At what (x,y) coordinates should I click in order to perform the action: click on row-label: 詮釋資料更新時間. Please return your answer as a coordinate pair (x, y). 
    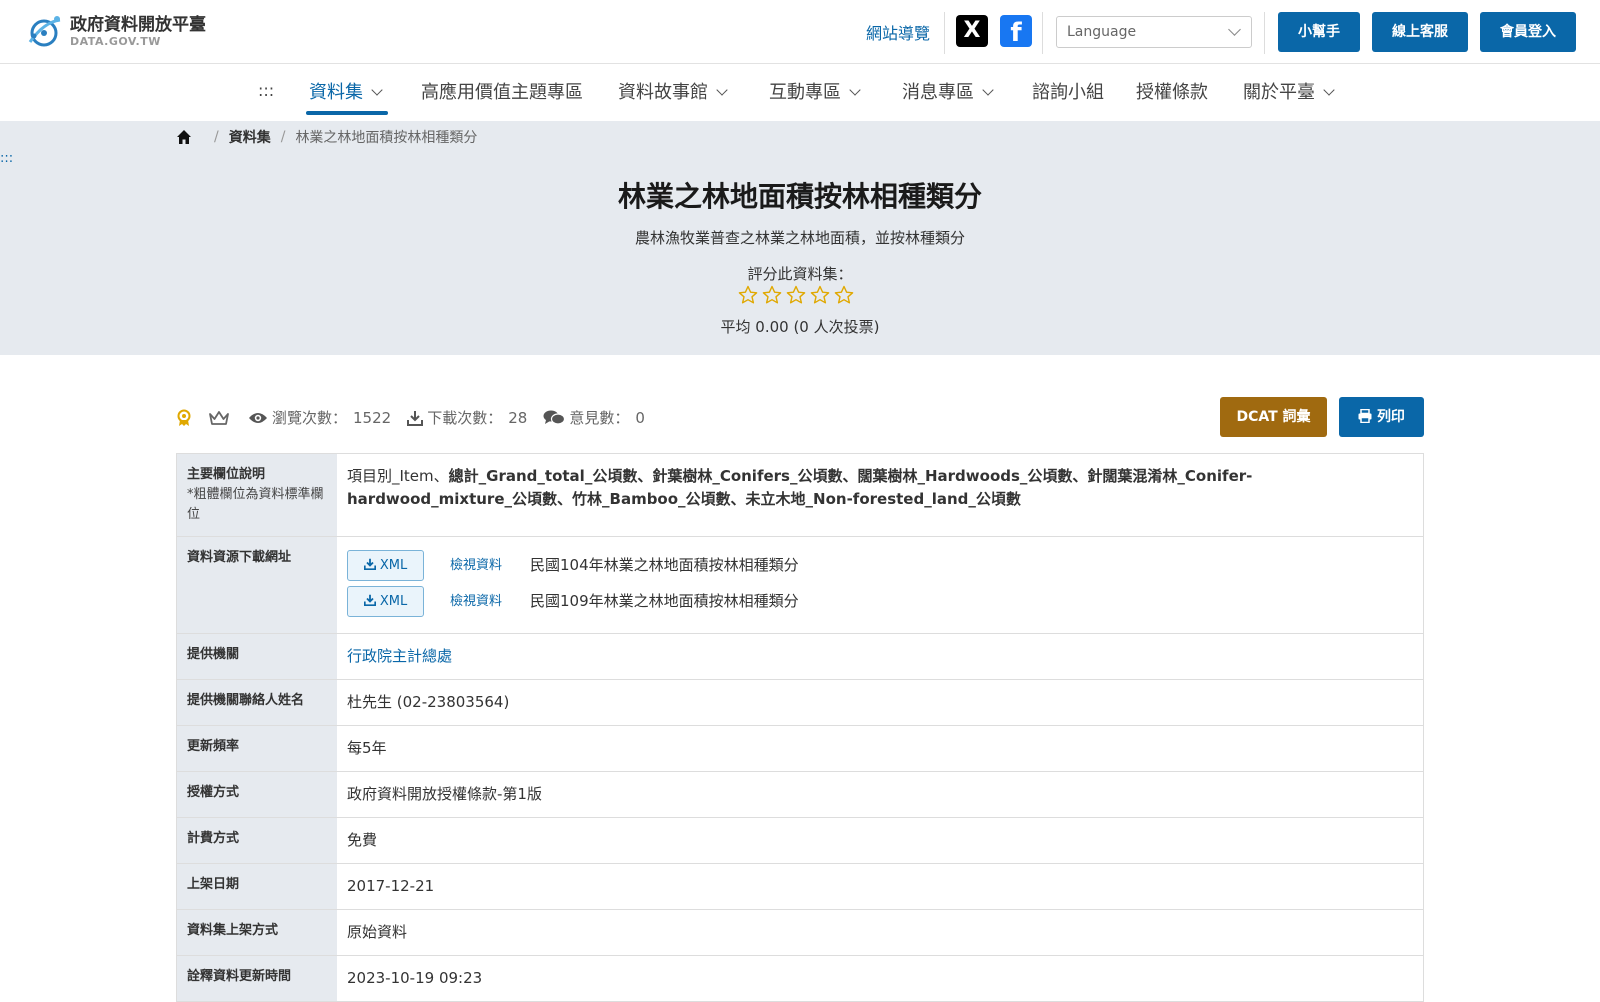
    Looking at the image, I should click on (257, 978).